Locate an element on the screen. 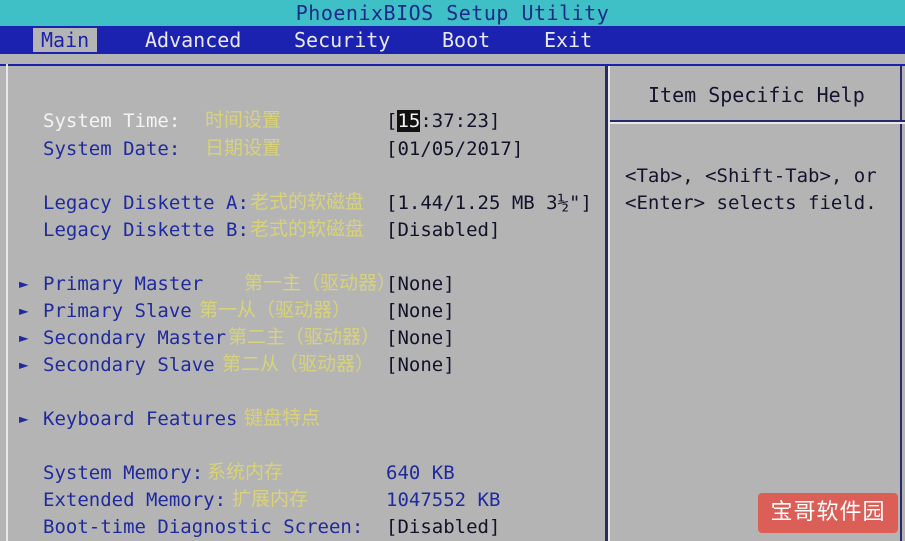 The height and width of the screenshot is (541, 905). primary-slave-value: [None] is located at coordinates (420, 311).